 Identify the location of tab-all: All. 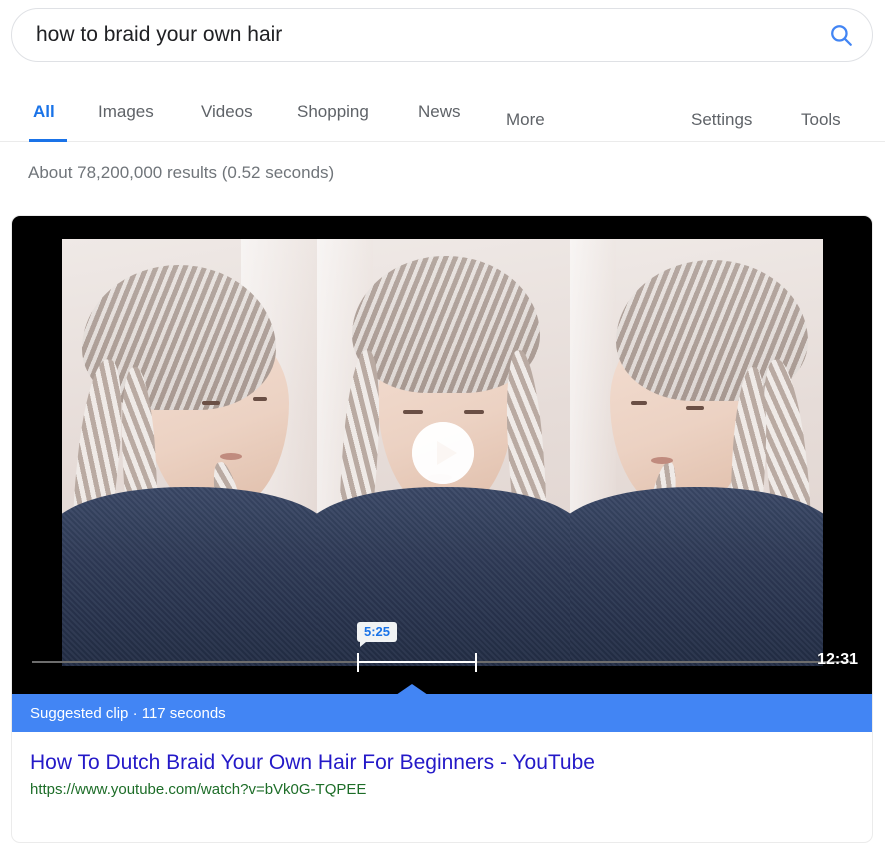
(44, 112).